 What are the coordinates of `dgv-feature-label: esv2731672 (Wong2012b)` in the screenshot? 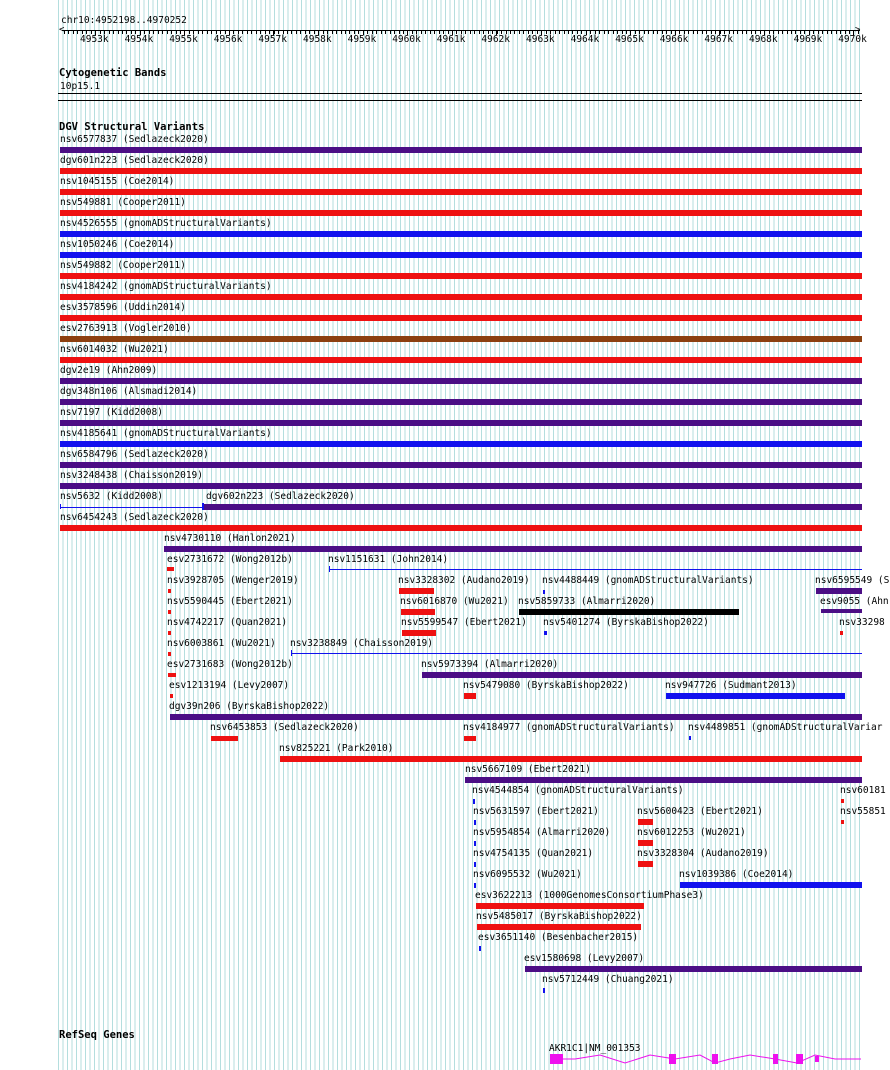 It's located at (230, 559).